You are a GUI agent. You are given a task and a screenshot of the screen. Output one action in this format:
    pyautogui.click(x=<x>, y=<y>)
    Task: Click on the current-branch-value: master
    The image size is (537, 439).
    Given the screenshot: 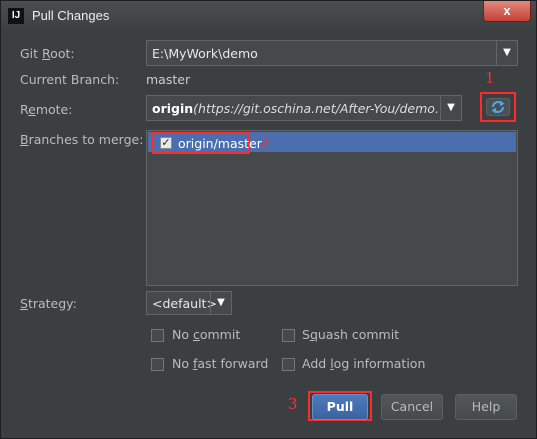 What is the action you would take?
    pyautogui.click(x=168, y=79)
    